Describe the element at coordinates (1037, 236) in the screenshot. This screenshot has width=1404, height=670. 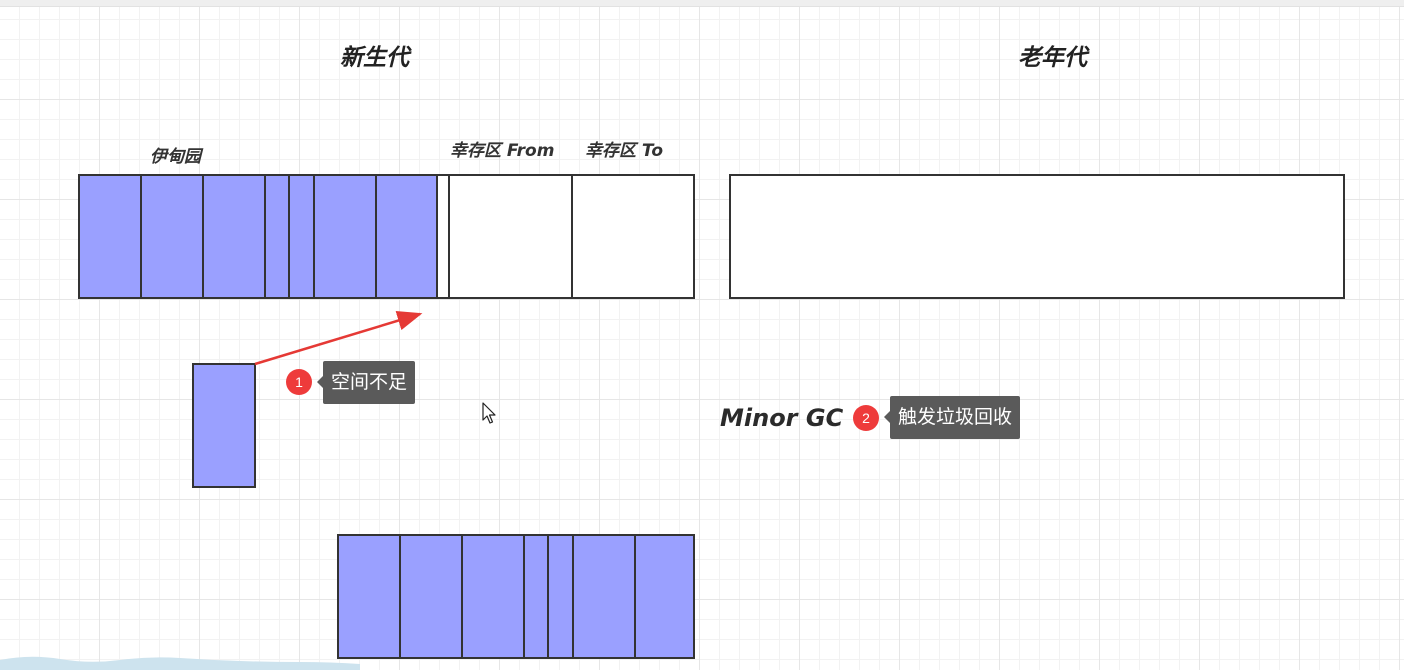
I see `old-generation-bar` at that location.